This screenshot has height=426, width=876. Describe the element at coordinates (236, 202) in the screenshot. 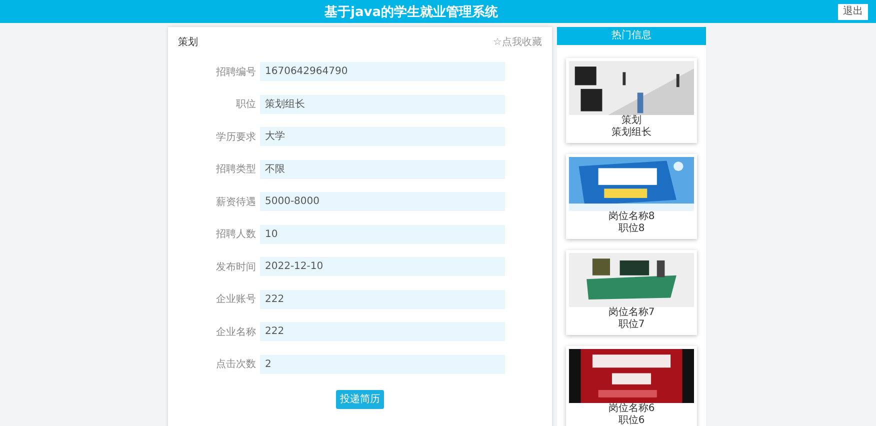

I see `field-label: 薪资待遇` at that location.